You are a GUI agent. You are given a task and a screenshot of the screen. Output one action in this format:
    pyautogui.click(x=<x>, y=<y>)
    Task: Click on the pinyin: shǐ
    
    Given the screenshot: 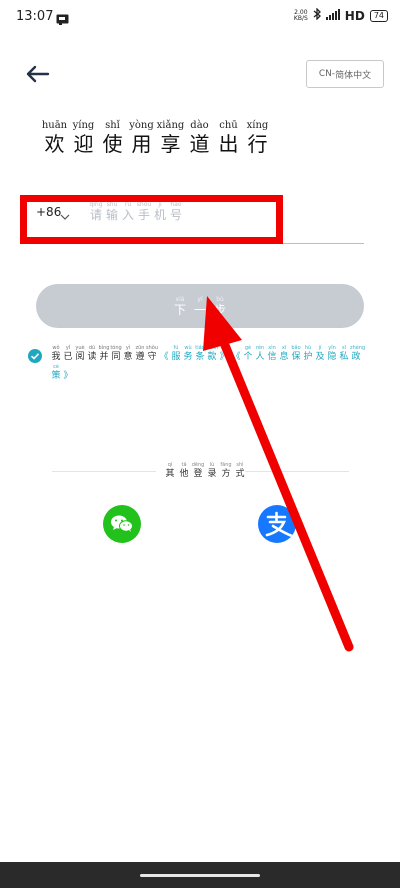 What is the action you would take?
    pyautogui.click(x=112, y=125)
    